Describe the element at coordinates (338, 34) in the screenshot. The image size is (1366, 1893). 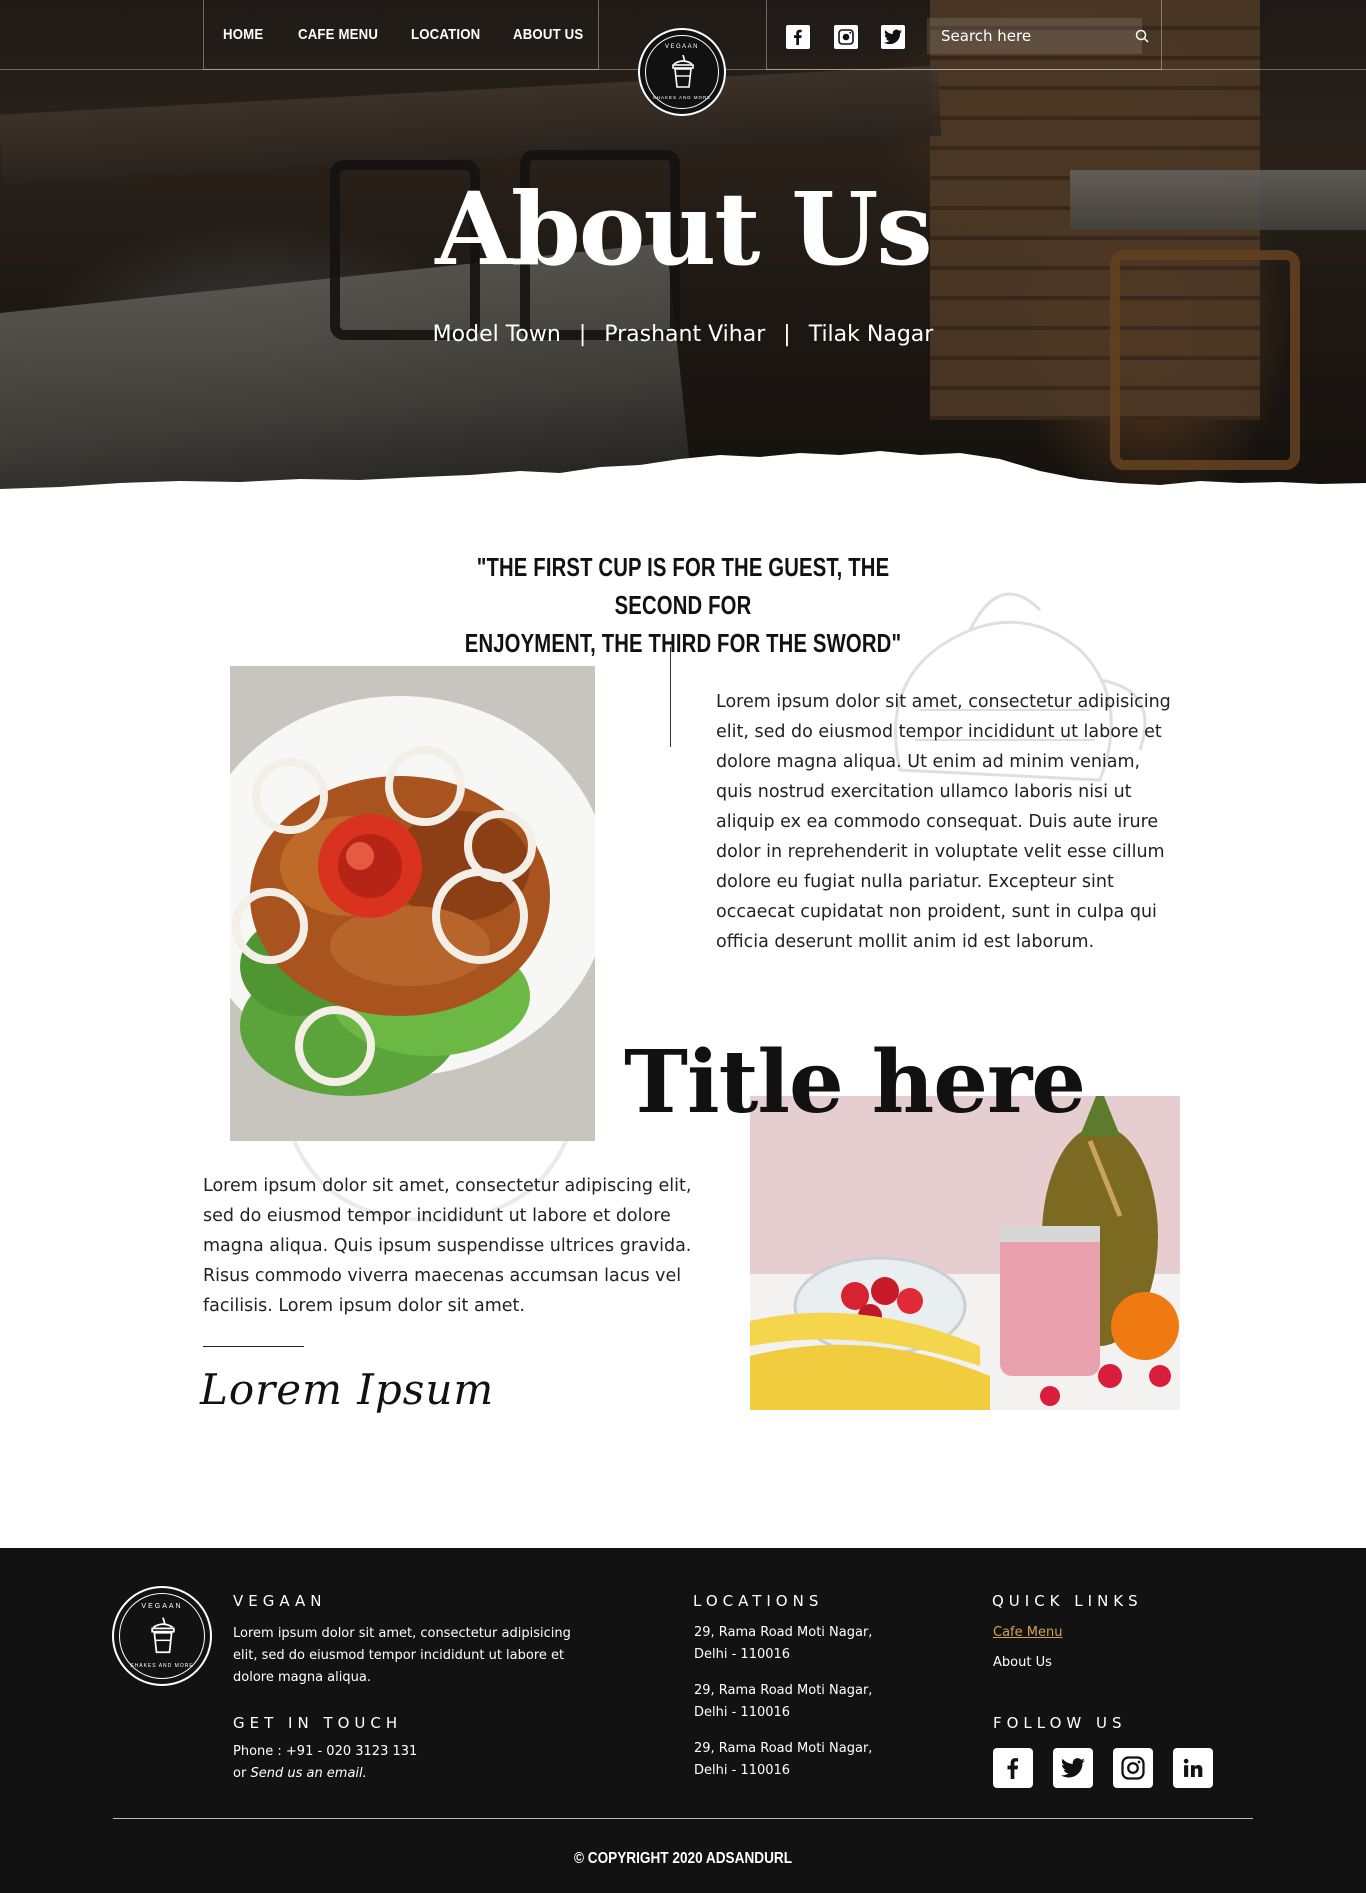
I see `nav-cafe-menu: CAFE MENU` at that location.